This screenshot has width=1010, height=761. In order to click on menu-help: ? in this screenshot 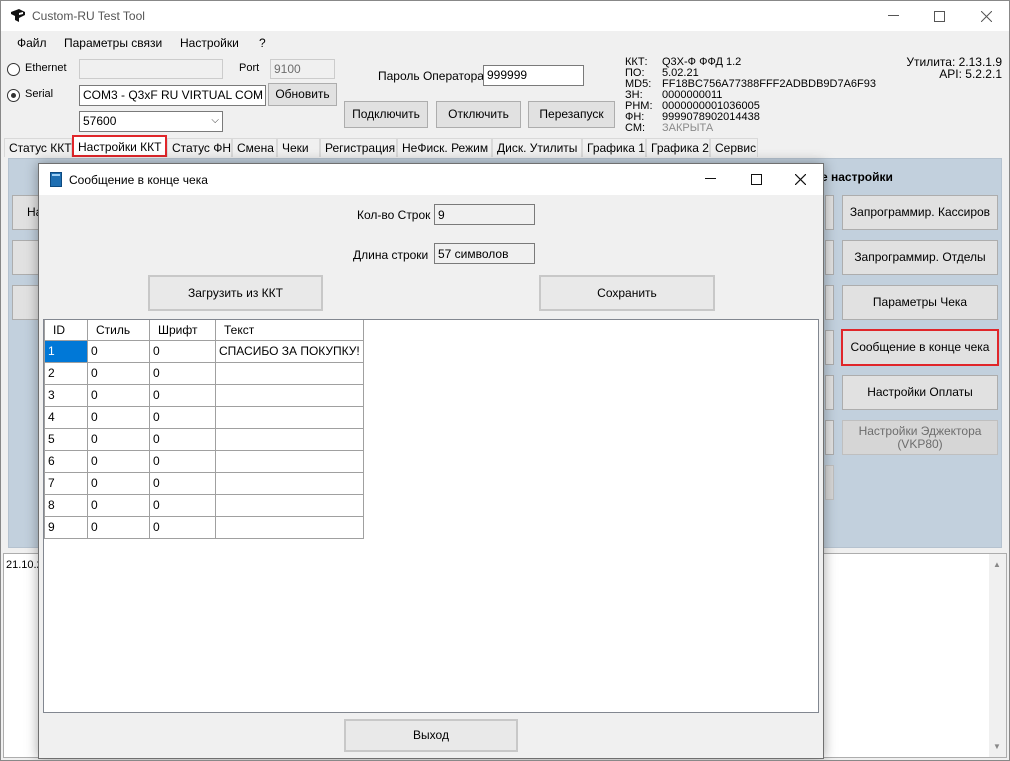, I will do `click(262, 43)`.